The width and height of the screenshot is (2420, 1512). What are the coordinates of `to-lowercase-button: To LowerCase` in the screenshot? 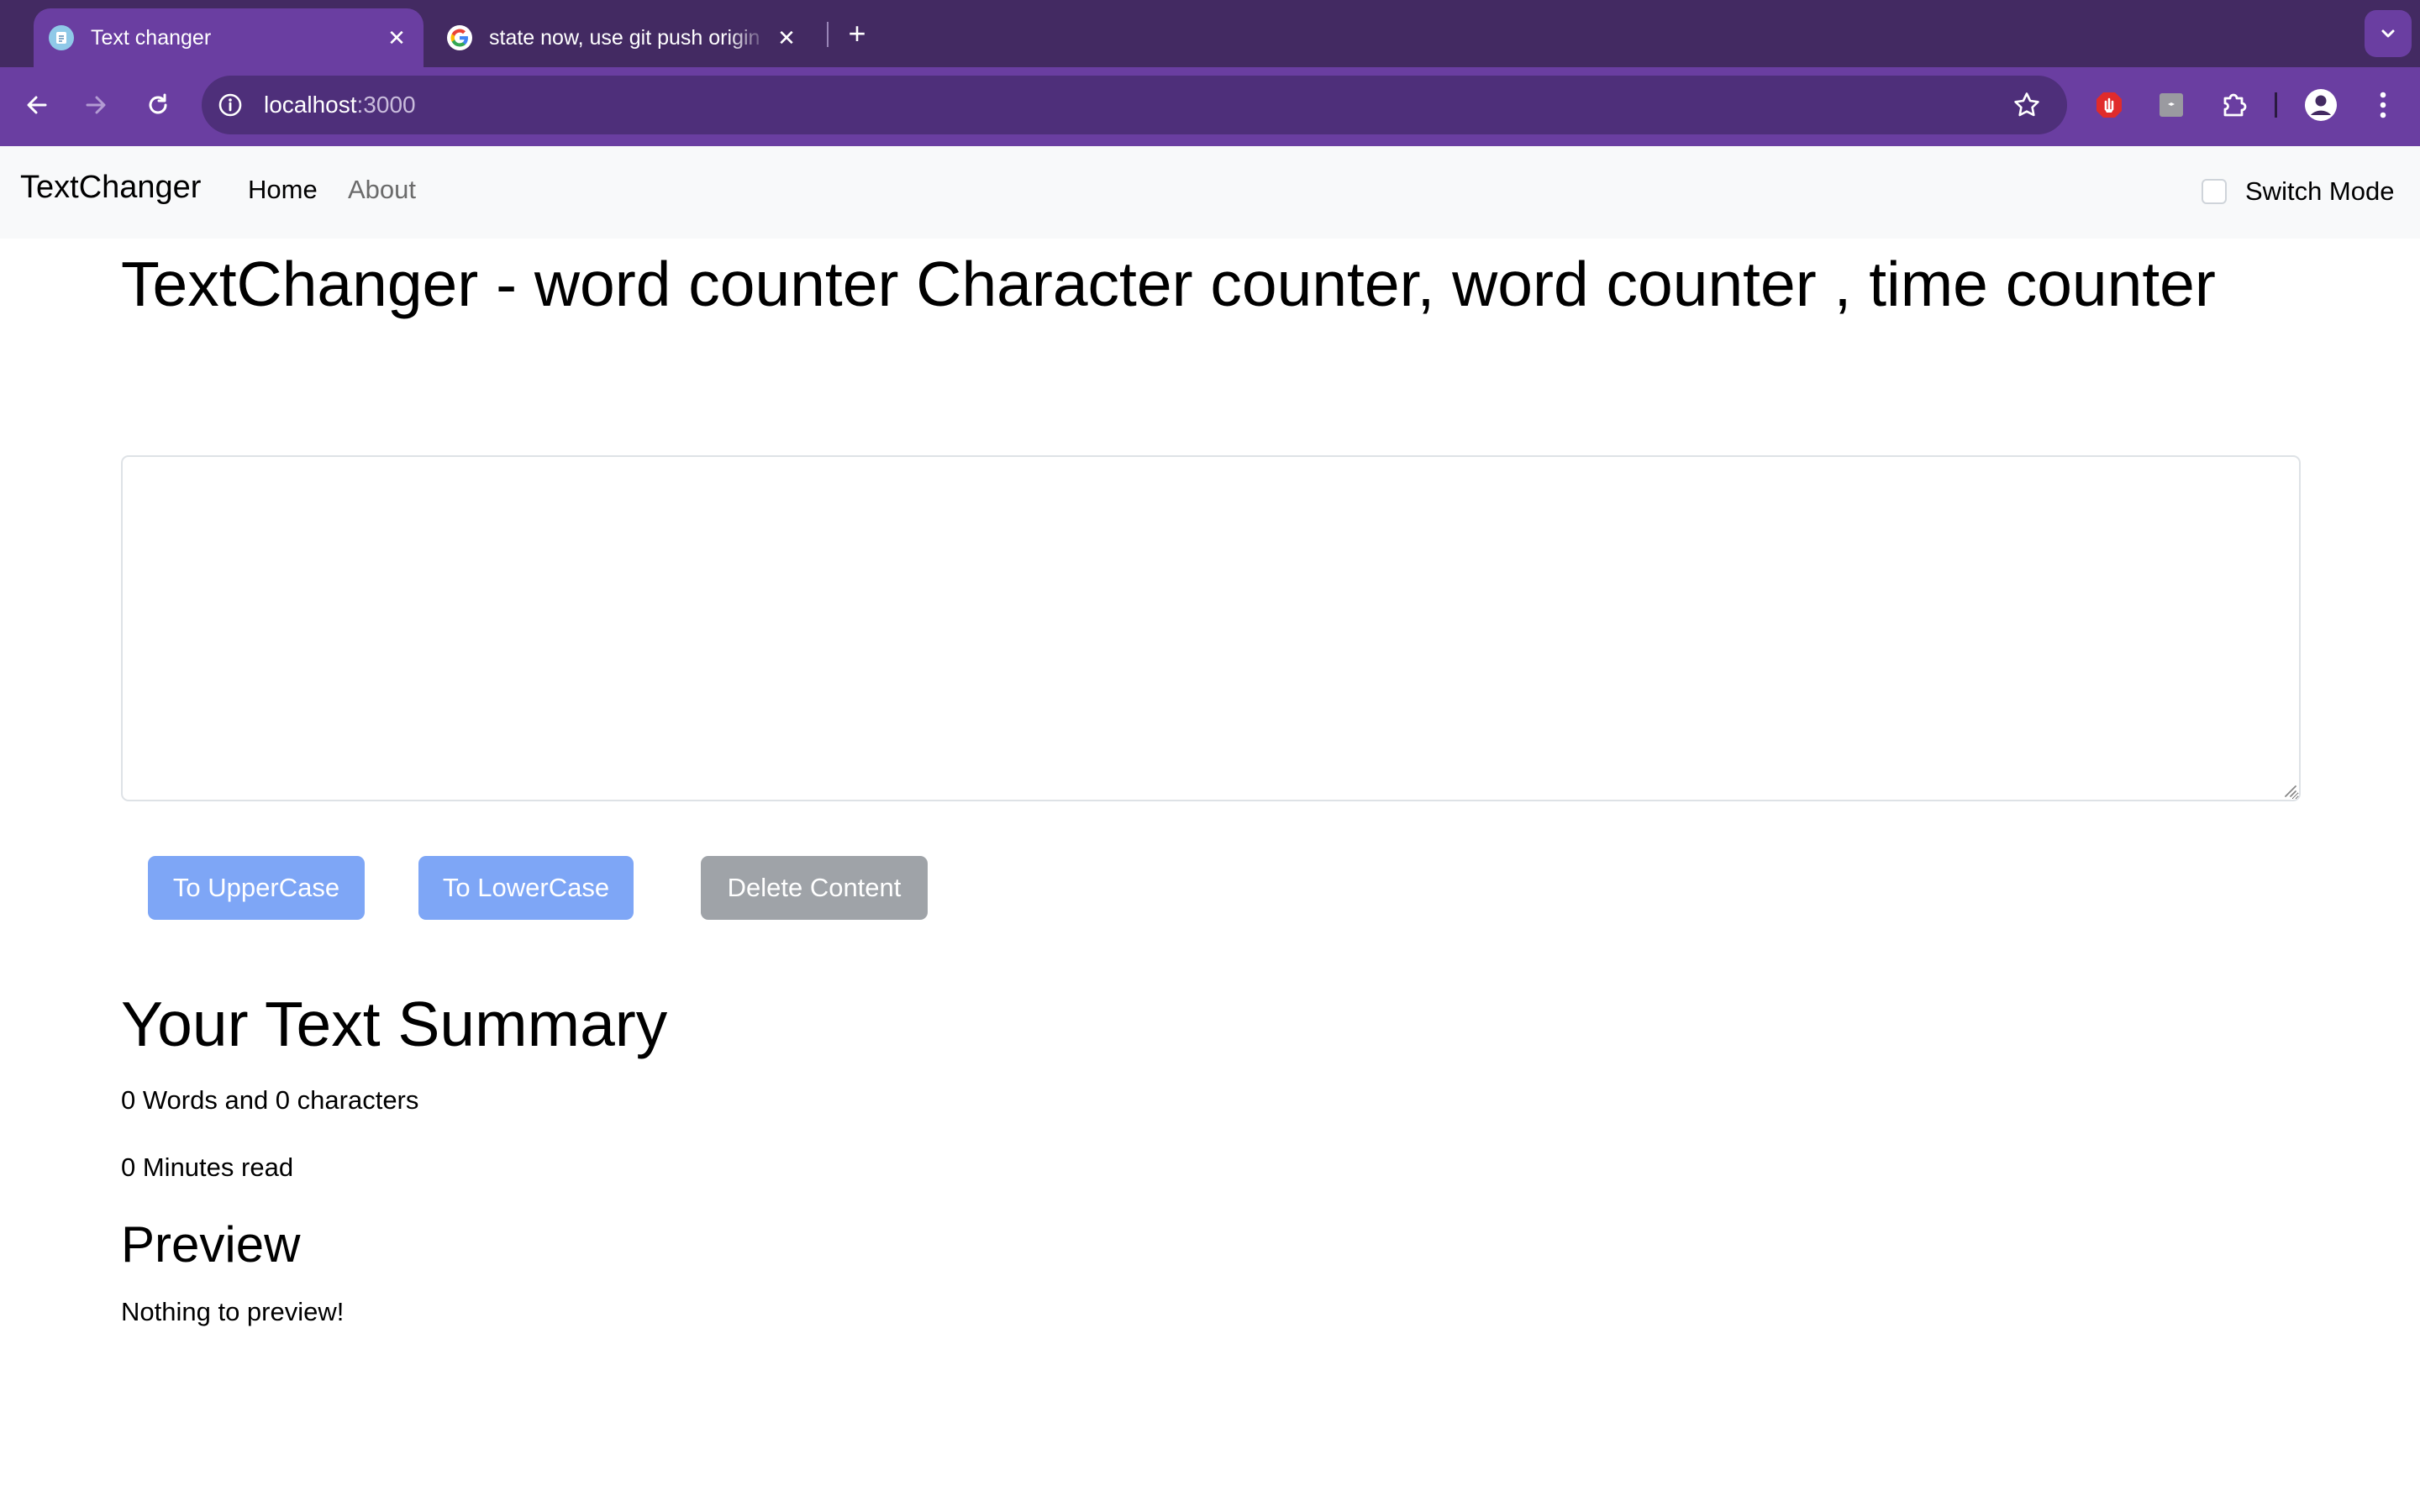 It's located at (526, 888).